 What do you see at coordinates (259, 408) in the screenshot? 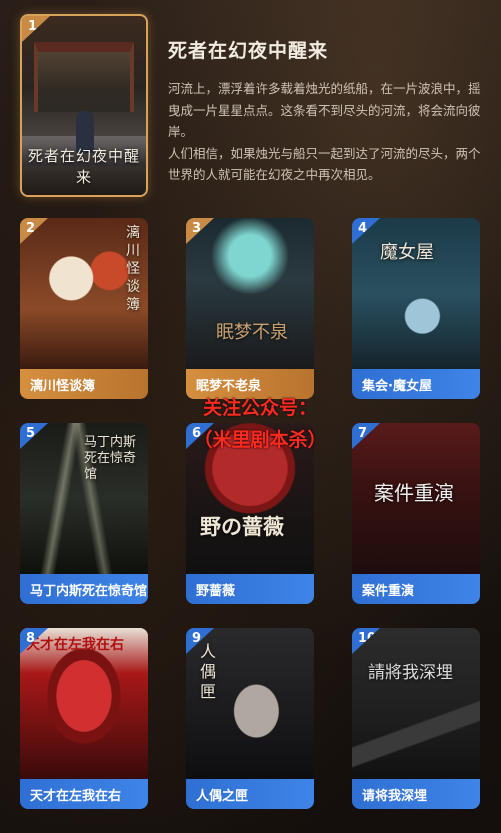
I see `watermark-line: 关注公众号：` at bounding box center [259, 408].